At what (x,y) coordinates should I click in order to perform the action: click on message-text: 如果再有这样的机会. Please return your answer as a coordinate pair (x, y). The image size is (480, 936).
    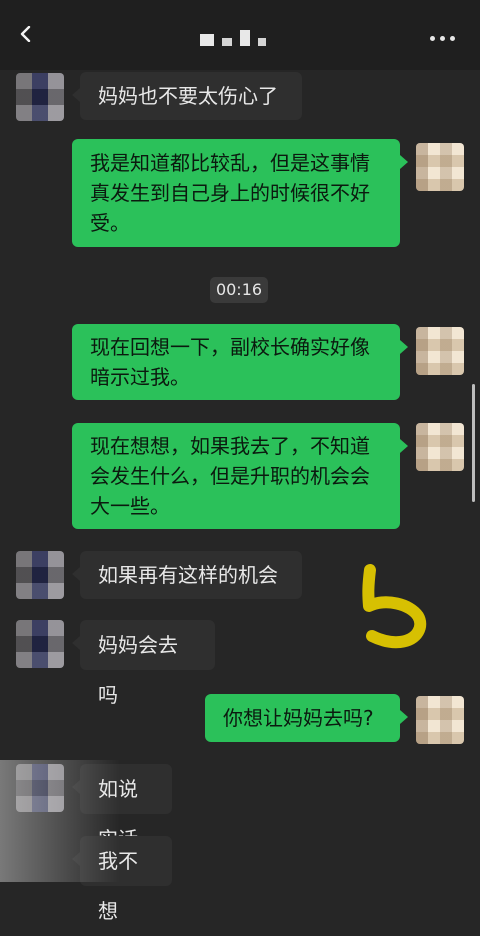
    Looking at the image, I should click on (188, 575).